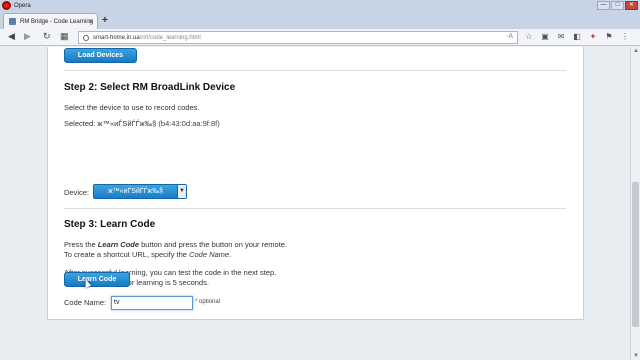 This screenshot has height=360, width=640. I want to click on tab-close-icon: ×, so click(90, 21).